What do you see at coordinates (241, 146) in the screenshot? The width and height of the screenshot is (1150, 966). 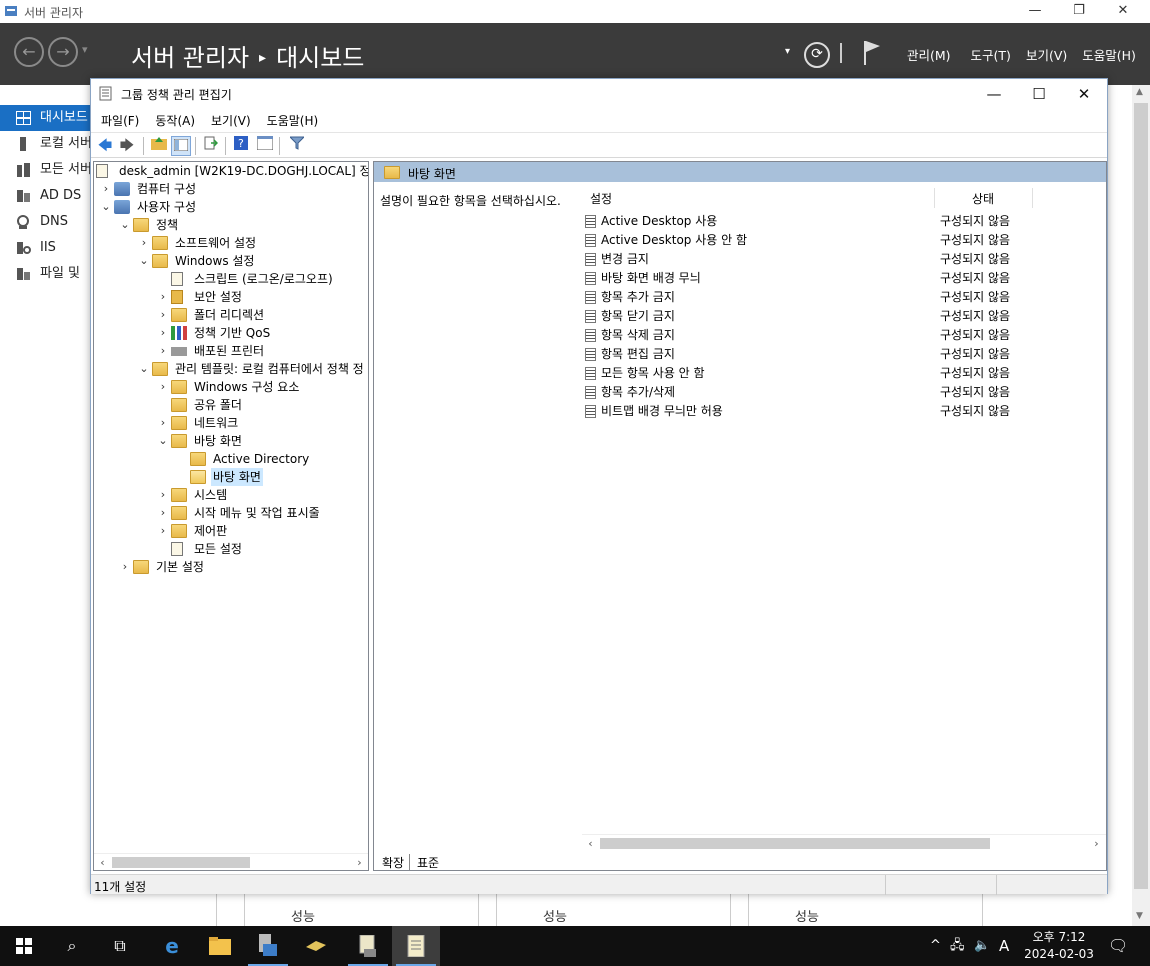 I see `help-icon: ?` at bounding box center [241, 146].